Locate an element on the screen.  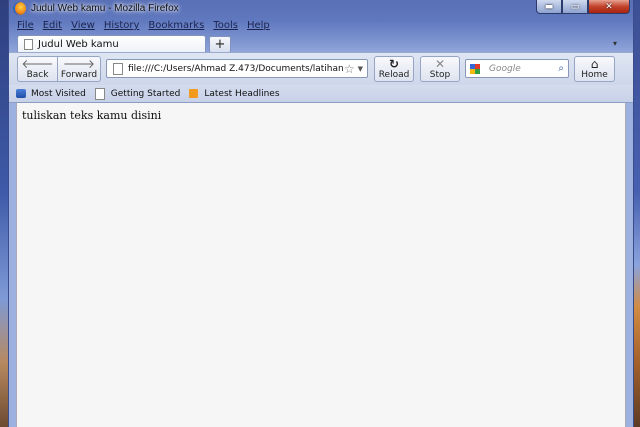
bookmark-latest-headlines: Latest Headlines is located at coordinates (234, 93).